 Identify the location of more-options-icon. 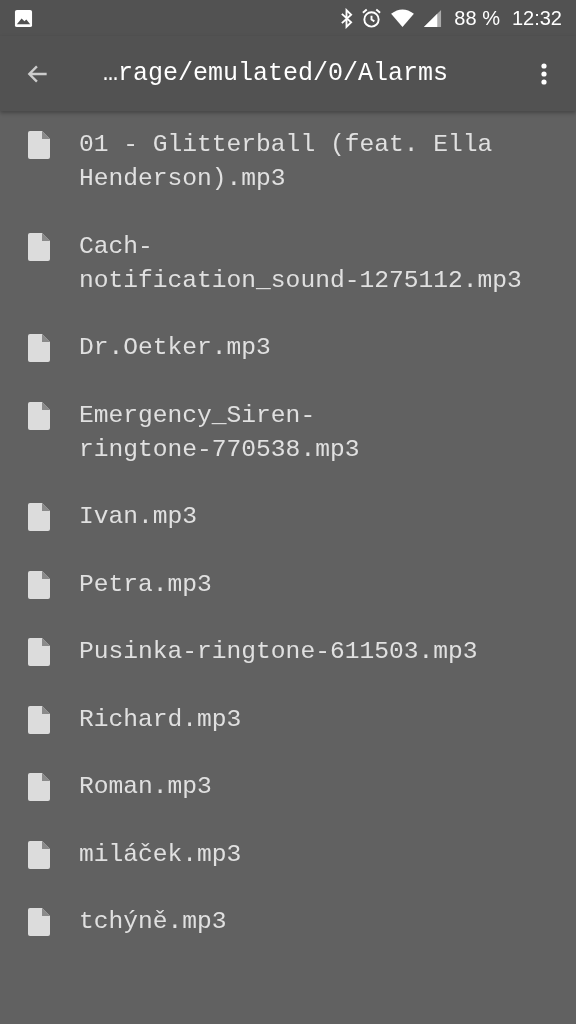
(544, 73).